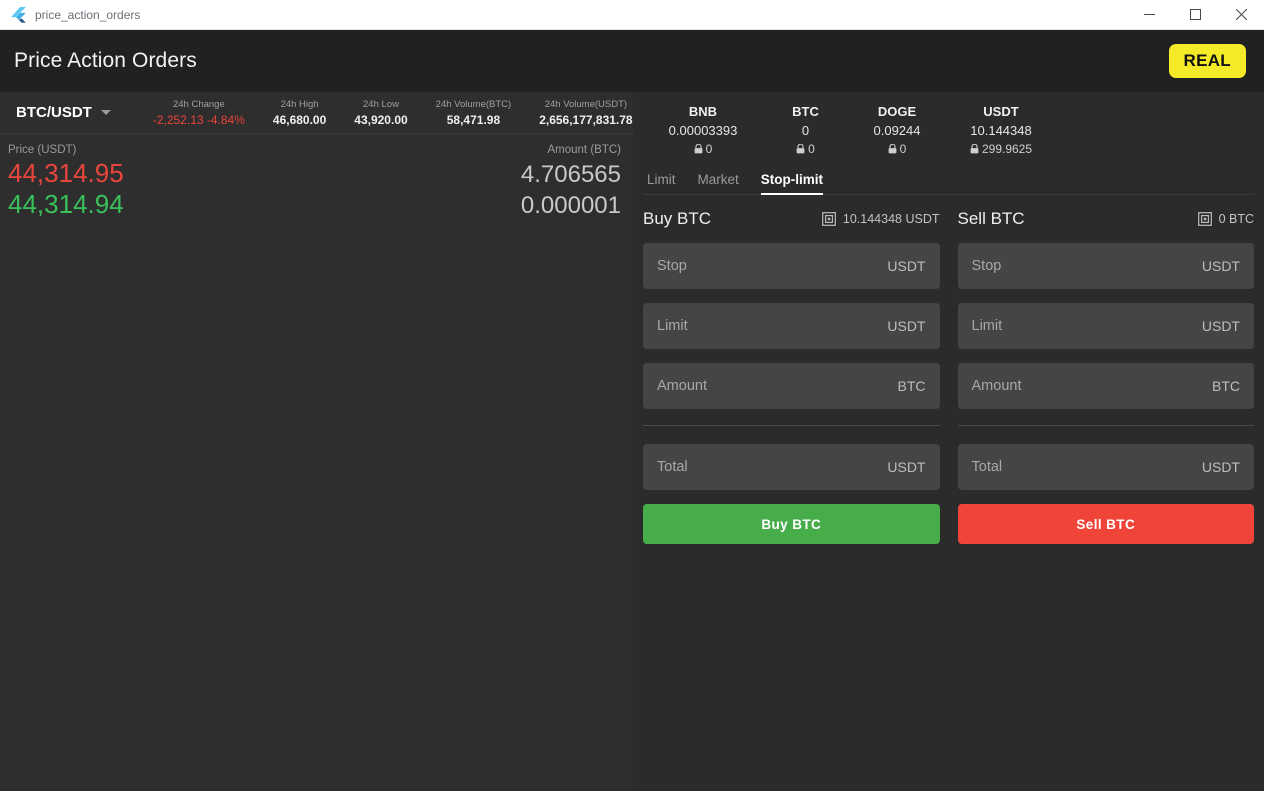 Image resolution: width=1264 pixels, height=791 pixels. What do you see at coordinates (42, 150) in the screenshot?
I see `orderbook-price-header: Price (USDT)` at bounding box center [42, 150].